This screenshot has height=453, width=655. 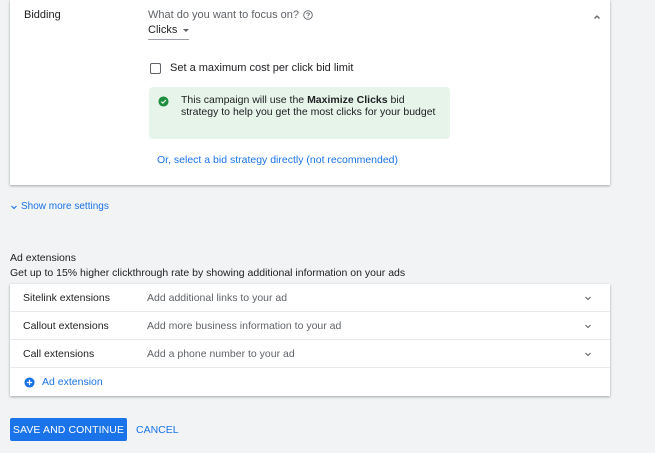 What do you see at coordinates (66, 298) in the screenshot?
I see `extension-name: Sitelink extensions` at bounding box center [66, 298].